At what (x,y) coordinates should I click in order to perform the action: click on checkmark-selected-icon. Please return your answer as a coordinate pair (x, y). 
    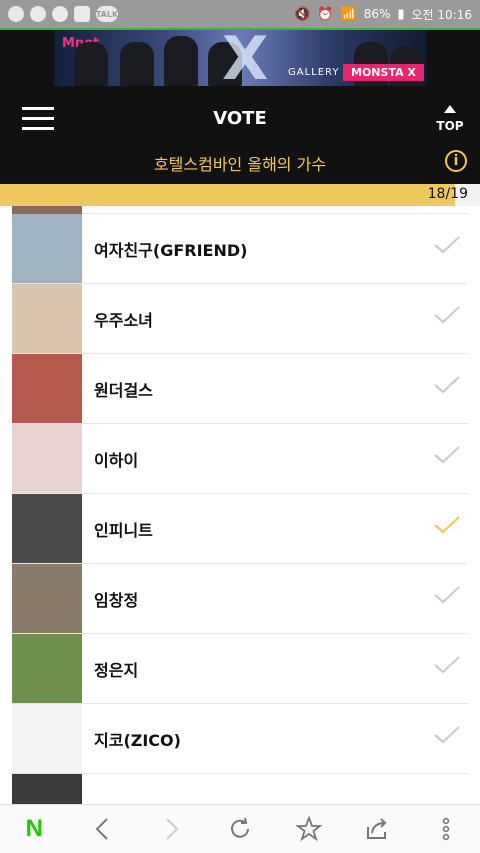
    Looking at the image, I should click on (447, 525).